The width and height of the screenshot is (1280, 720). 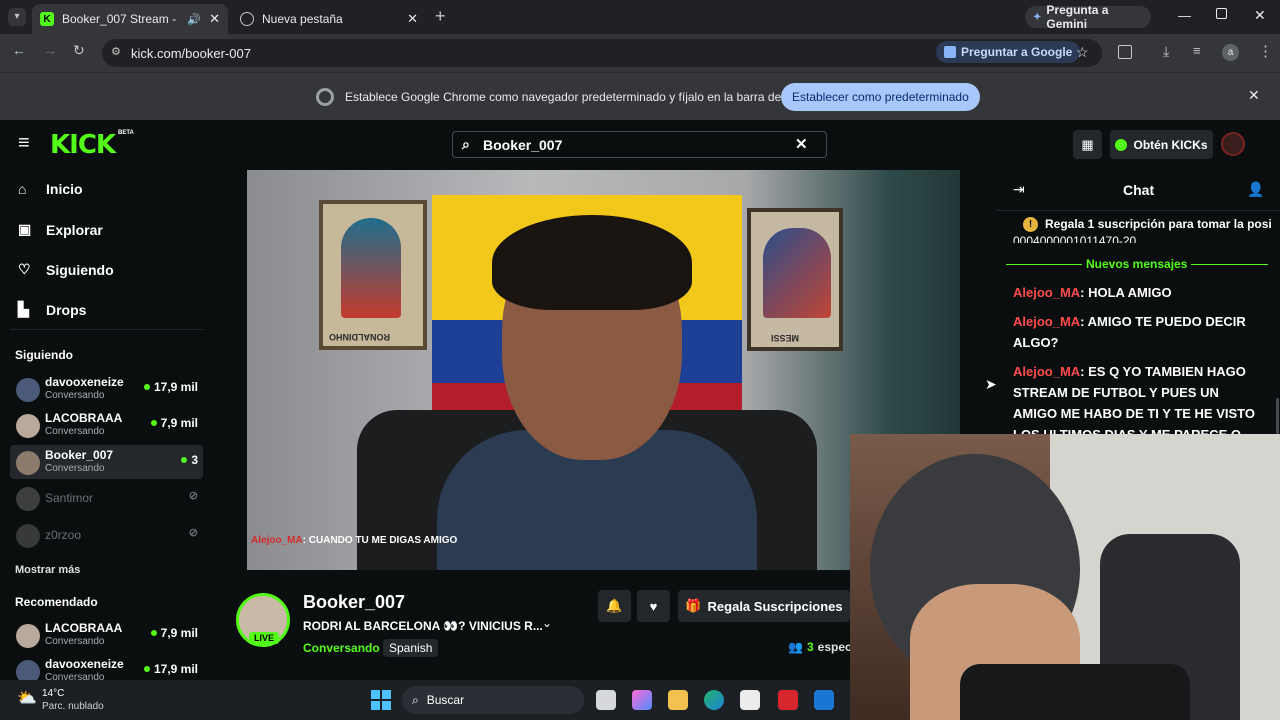 I want to click on new-tab-plus-icon: +, so click(x=440, y=16).